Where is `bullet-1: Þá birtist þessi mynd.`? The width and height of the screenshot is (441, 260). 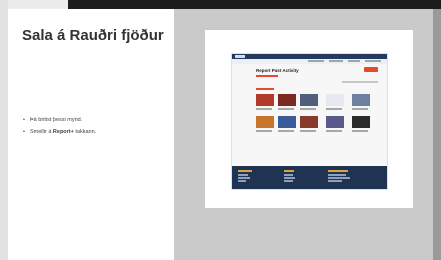 bullet-1: Þá birtist þessi mynd. is located at coordinates (59, 120).